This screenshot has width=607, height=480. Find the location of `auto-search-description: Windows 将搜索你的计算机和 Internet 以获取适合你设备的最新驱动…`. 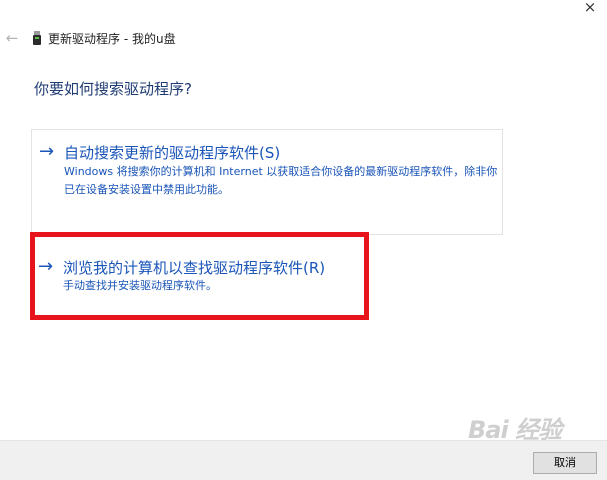

auto-search-description: Windows 将搜索你的计算机和 Internet 以获取适合你设备的最新驱动… is located at coordinates (281, 180).